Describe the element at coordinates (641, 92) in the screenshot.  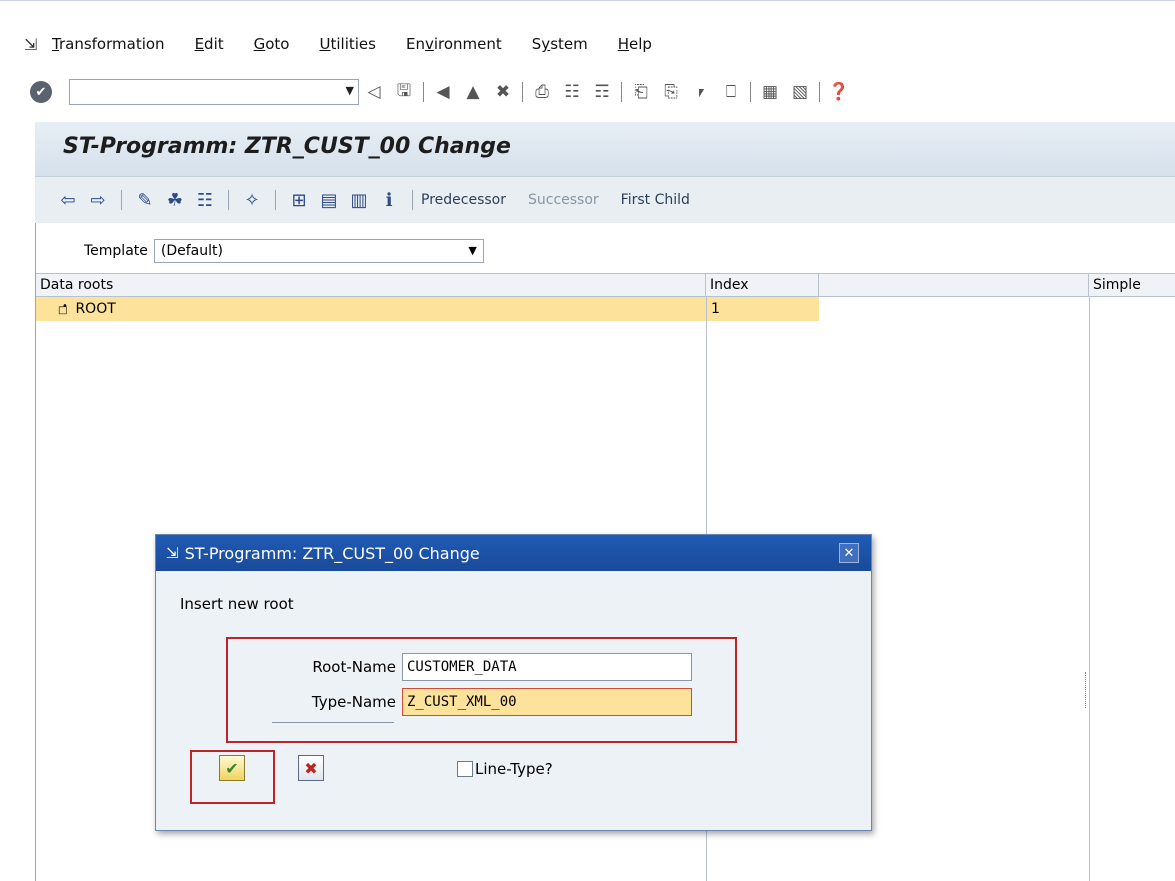
I see `first-page-icon: ⎗` at that location.